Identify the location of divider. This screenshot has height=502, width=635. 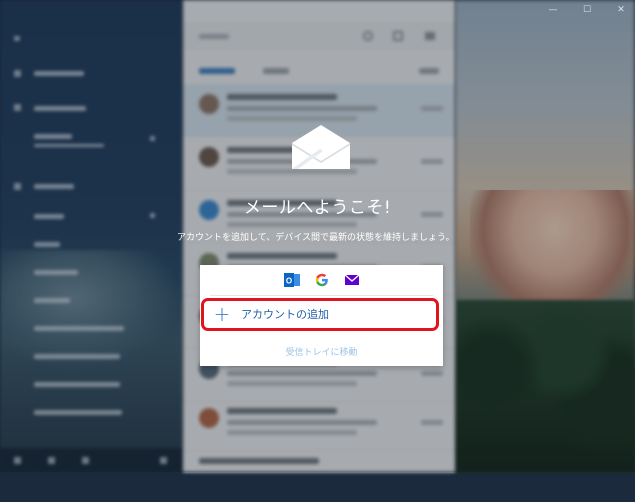
(321, 295).